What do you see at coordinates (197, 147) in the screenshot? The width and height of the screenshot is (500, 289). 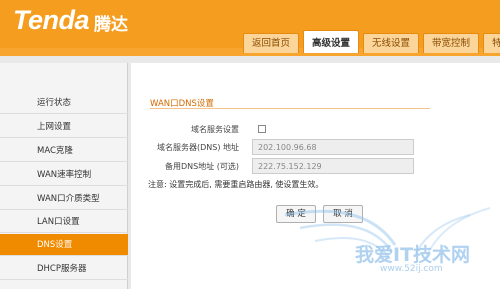 I see `primary-dns-label: 域名服务器(DNS) 地址` at bounding box center [197, 147].